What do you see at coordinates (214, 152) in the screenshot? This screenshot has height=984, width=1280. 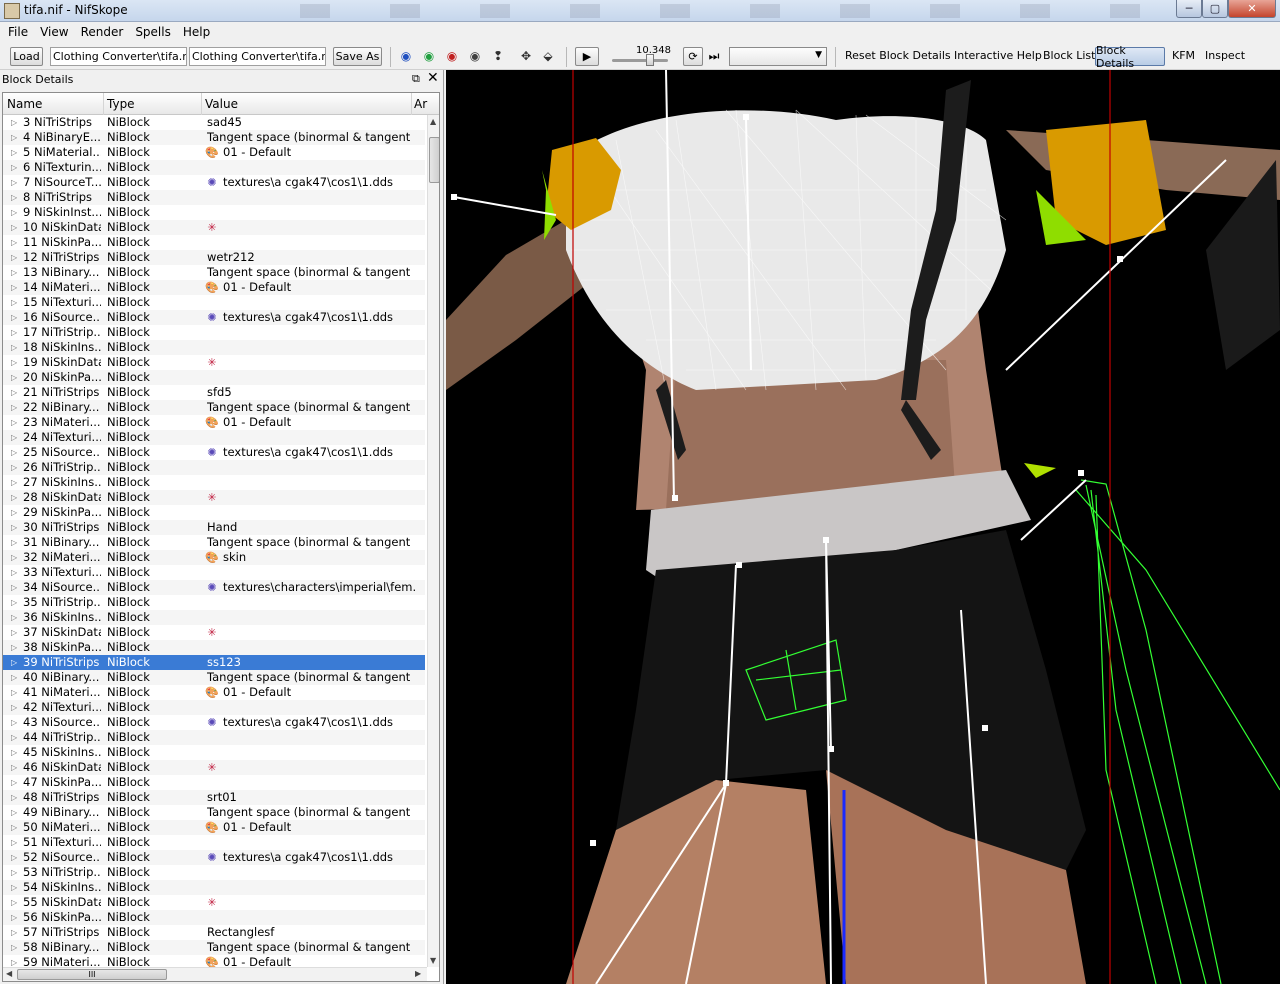 I see `tree-row: ▷ 5 NiMaterial... NiBlock 🎨 01 - Default` at bounding box center [214, 152].